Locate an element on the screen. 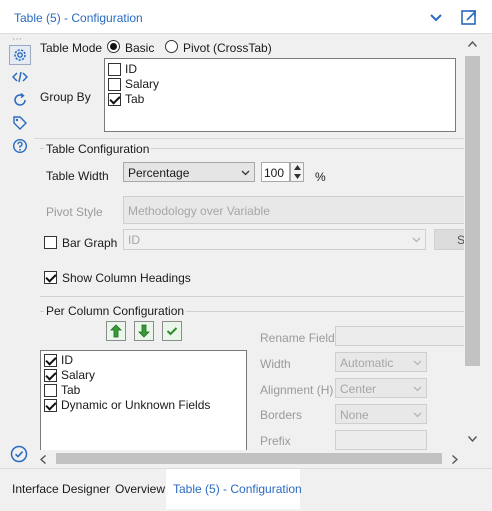  title-bar: Table (5) - Configuration is located at coordinates (246, 17).